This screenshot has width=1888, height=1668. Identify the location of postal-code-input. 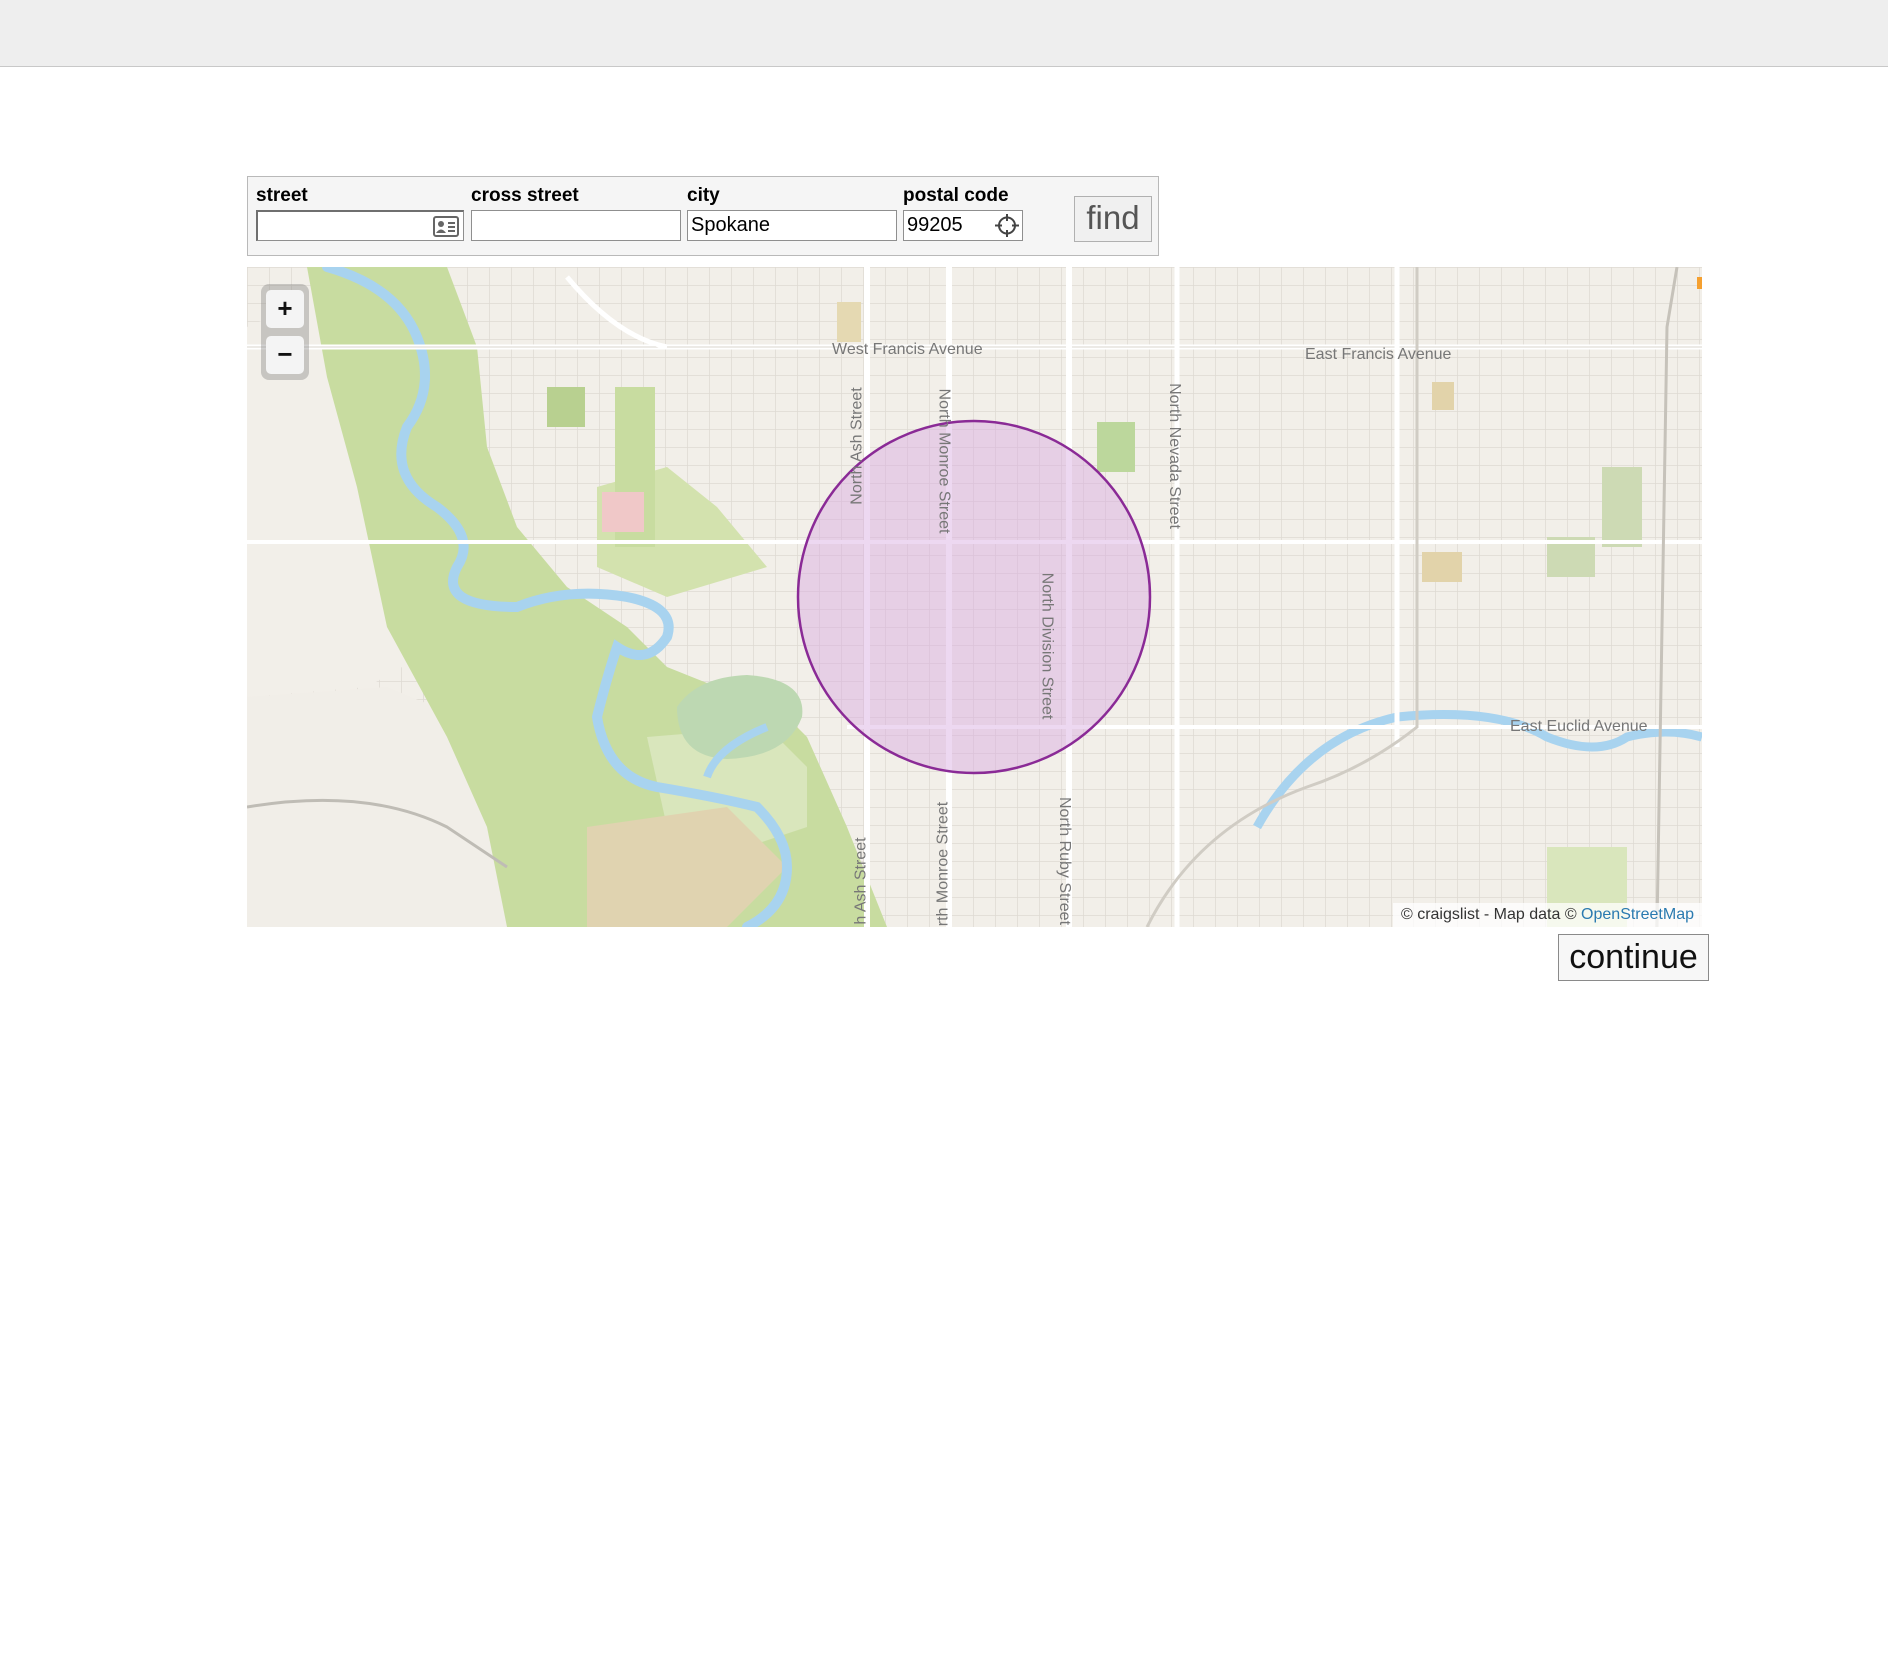
(948, 225).